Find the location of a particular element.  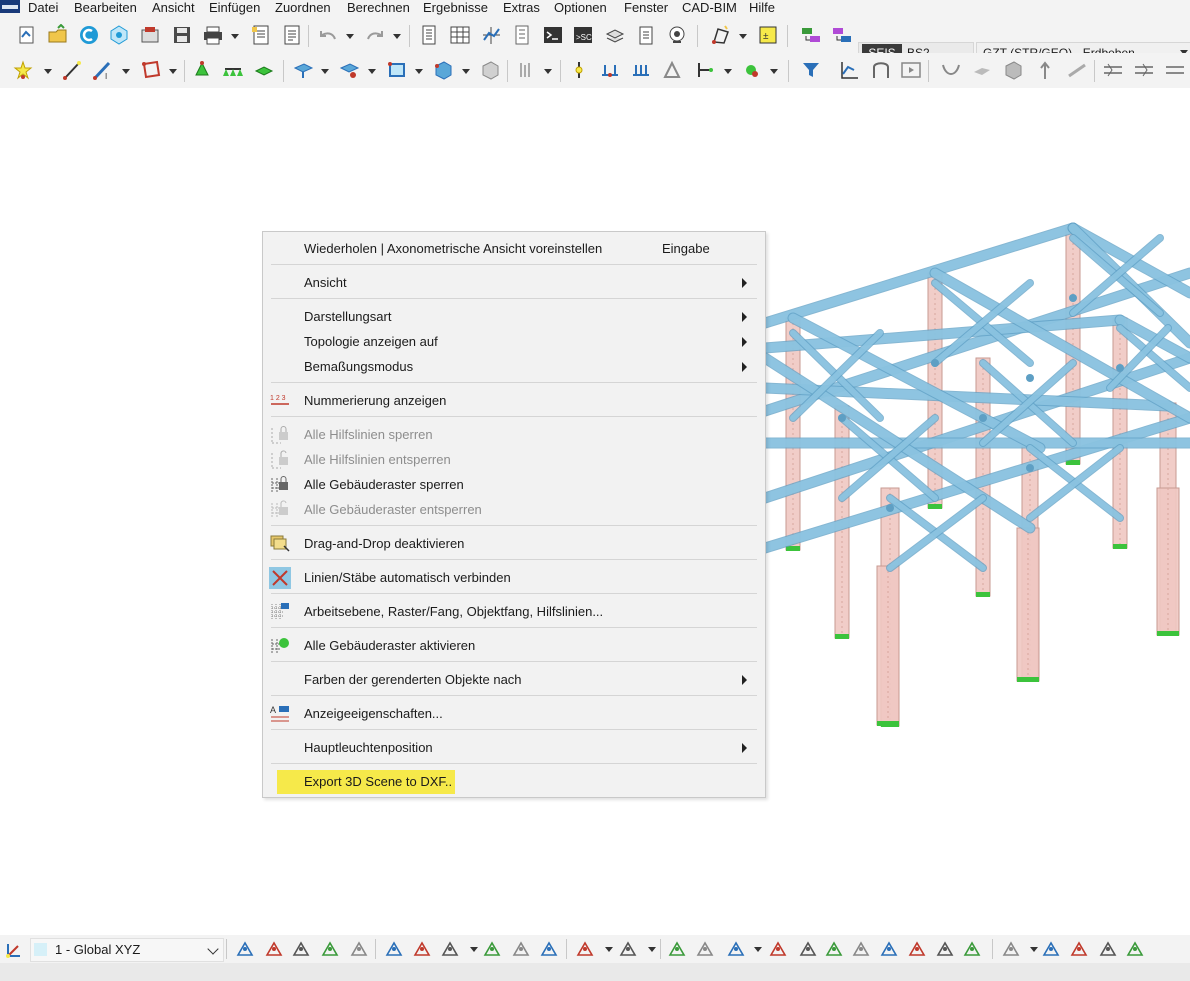

load-case-next-icon is located at coordinates (842, 35).